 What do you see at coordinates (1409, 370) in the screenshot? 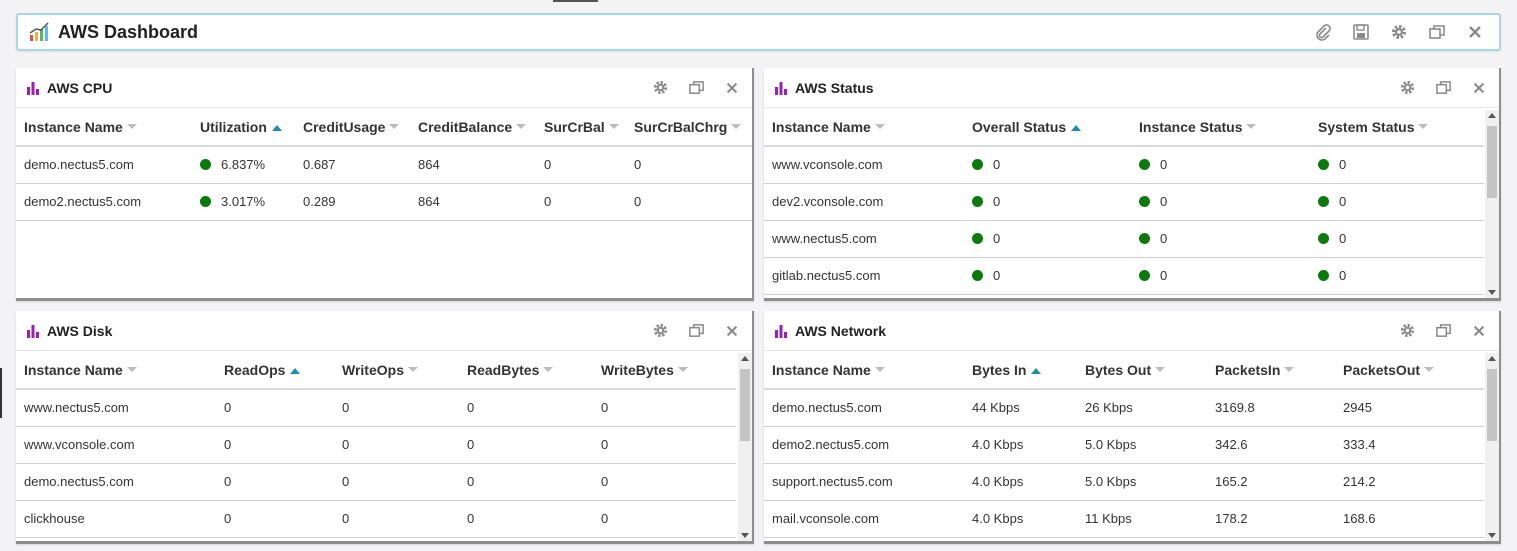
I see `column-header: PacketsOut` at bounding box center [1409, 370].